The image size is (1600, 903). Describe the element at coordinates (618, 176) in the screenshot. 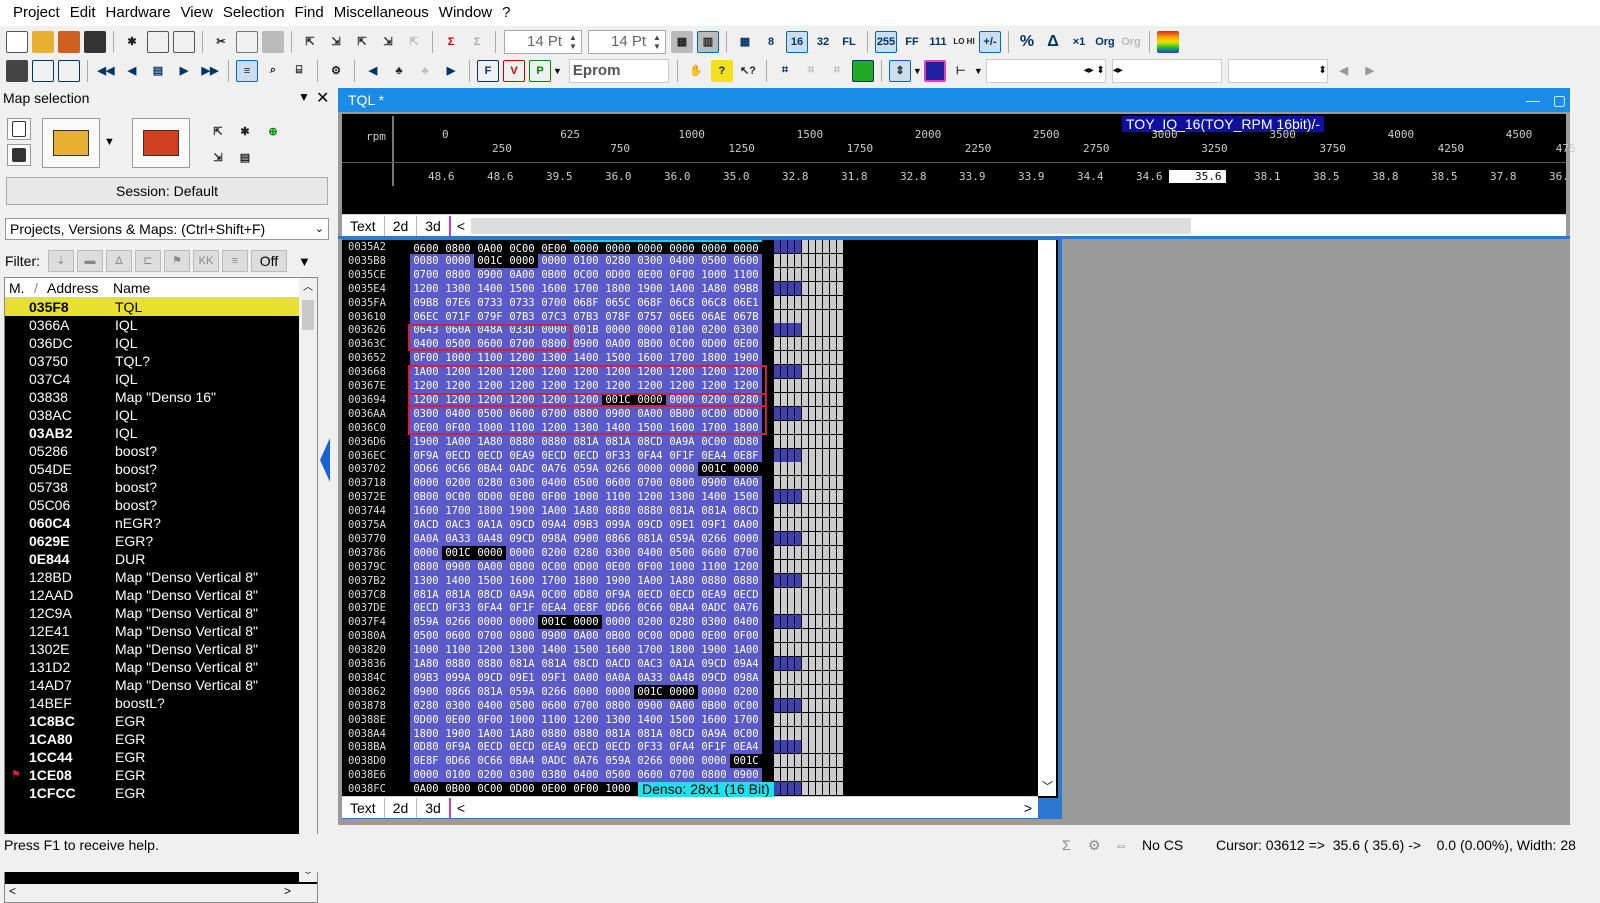

I see `axis-value: 36.0` at that location.